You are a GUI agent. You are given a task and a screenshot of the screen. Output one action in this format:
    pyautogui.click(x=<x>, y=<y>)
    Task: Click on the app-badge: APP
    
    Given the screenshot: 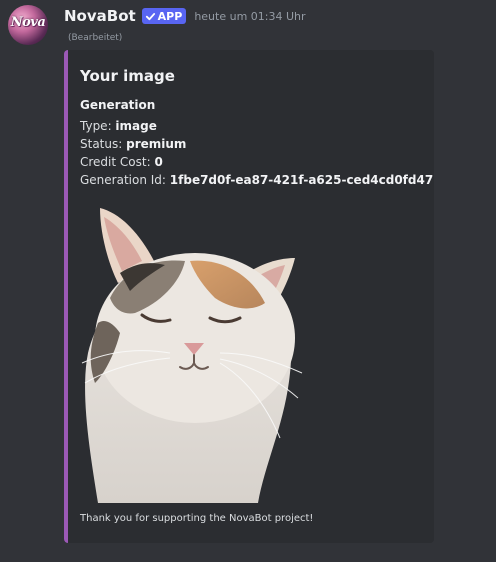 What is the action you would take?
    pyautogui.click(x=164, y=16)
    